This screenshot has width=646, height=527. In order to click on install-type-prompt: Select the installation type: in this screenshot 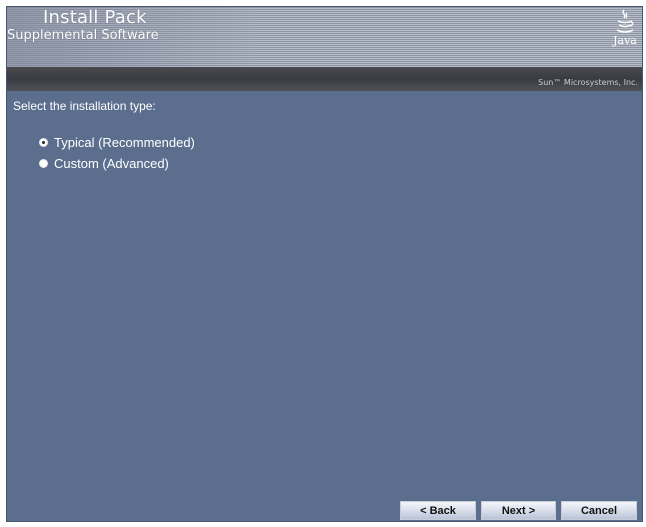, I will do `click(84, 106)`.